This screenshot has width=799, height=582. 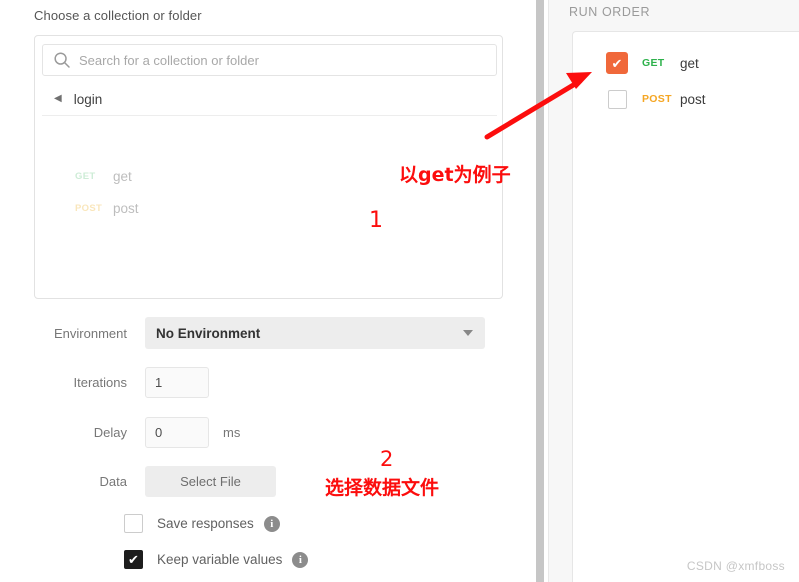 What do you see at coordinates (610, 12) in the screenshot?
I see `run-order-title: RUN ORDER` at bounding box center [610, 12].